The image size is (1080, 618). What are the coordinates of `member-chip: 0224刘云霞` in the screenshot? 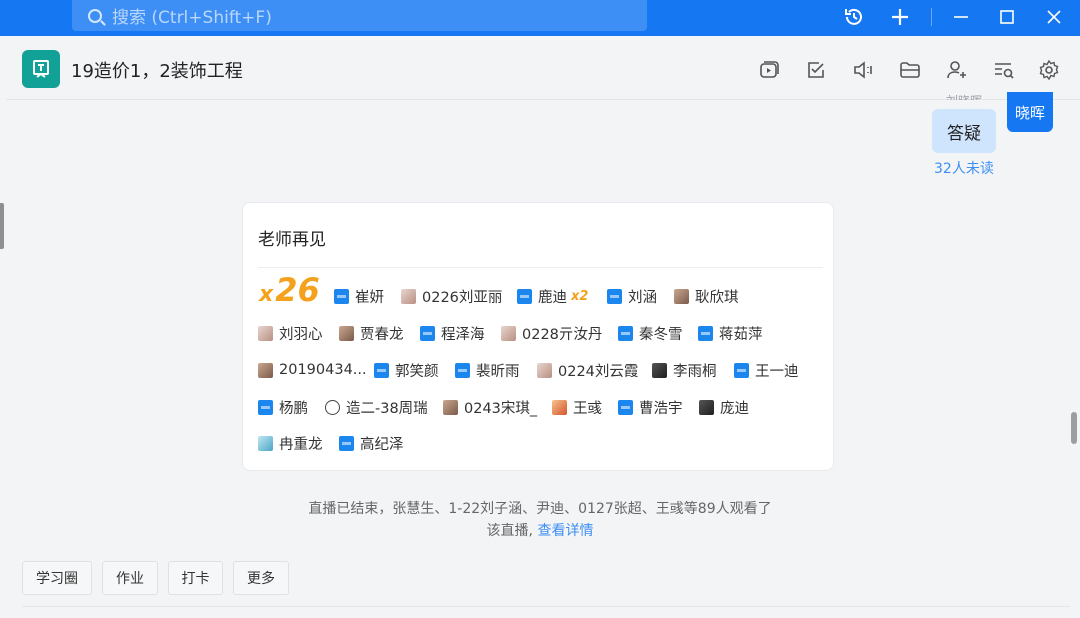 It's located at (587, 370).